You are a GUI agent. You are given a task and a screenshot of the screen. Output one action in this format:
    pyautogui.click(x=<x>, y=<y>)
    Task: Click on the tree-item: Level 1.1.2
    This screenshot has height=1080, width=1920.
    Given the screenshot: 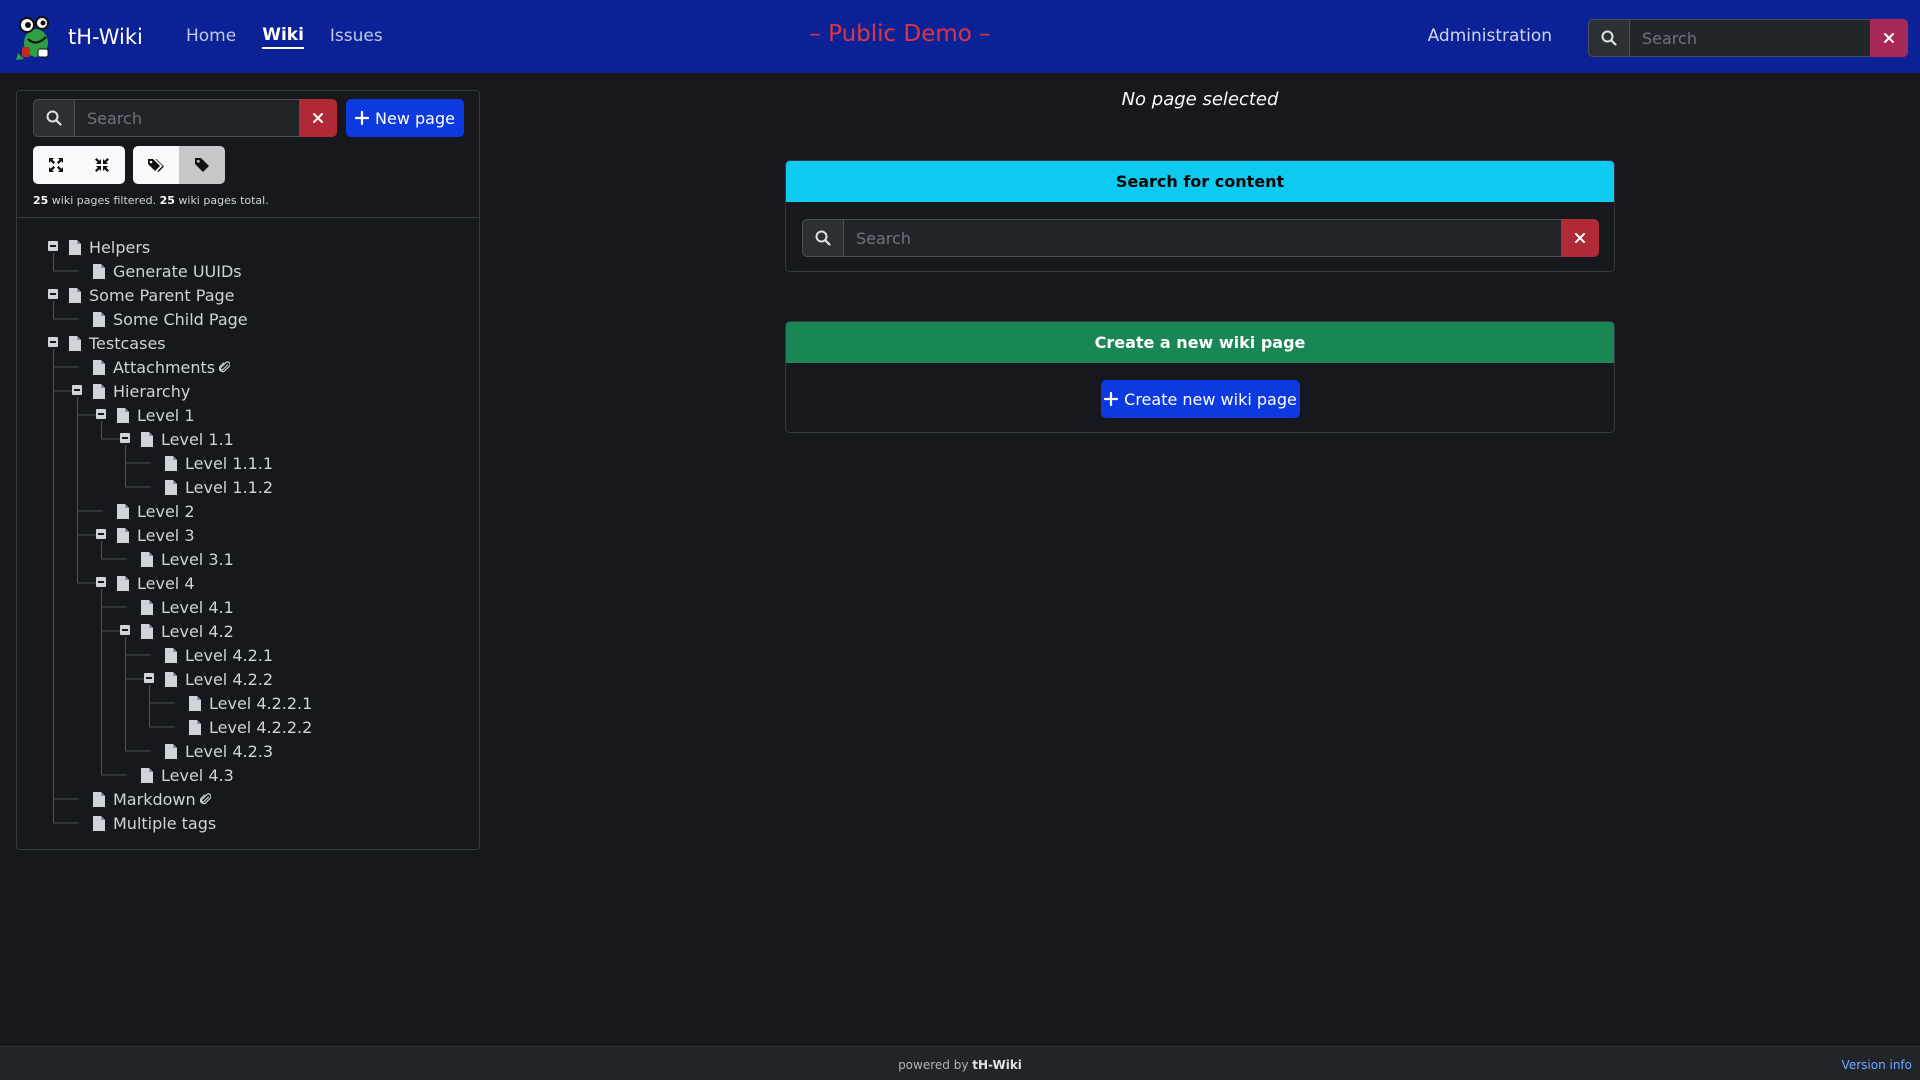 What is the action you would take?
    pyautogui.click(x=219, y=487)
    